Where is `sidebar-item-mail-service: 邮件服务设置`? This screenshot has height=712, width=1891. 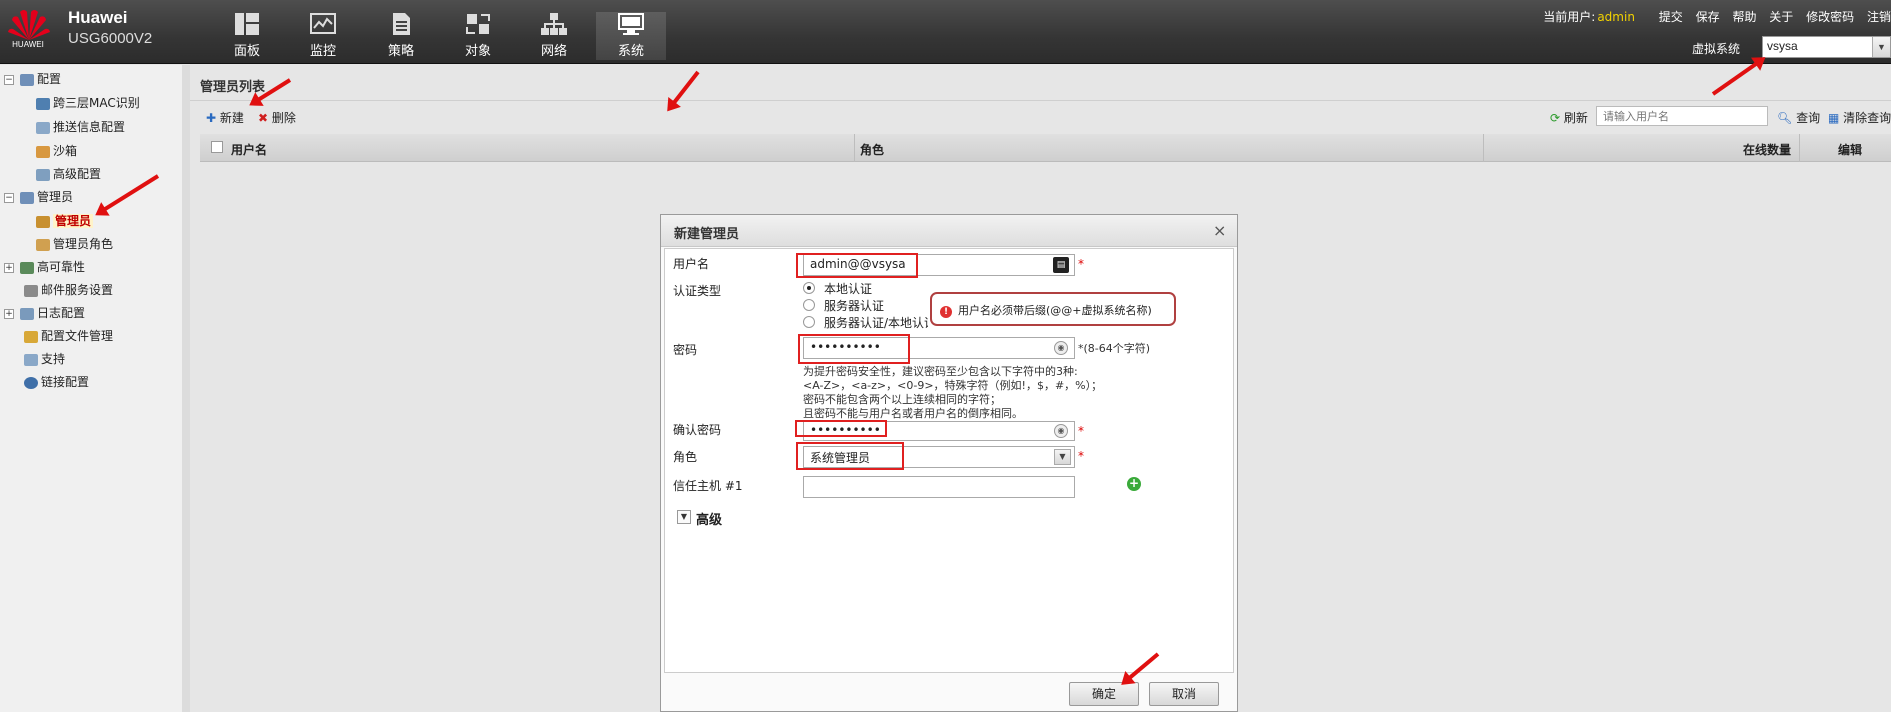
sidebar-item-mail-service: 邮件服务设置 is located at coordinates (68, 290).